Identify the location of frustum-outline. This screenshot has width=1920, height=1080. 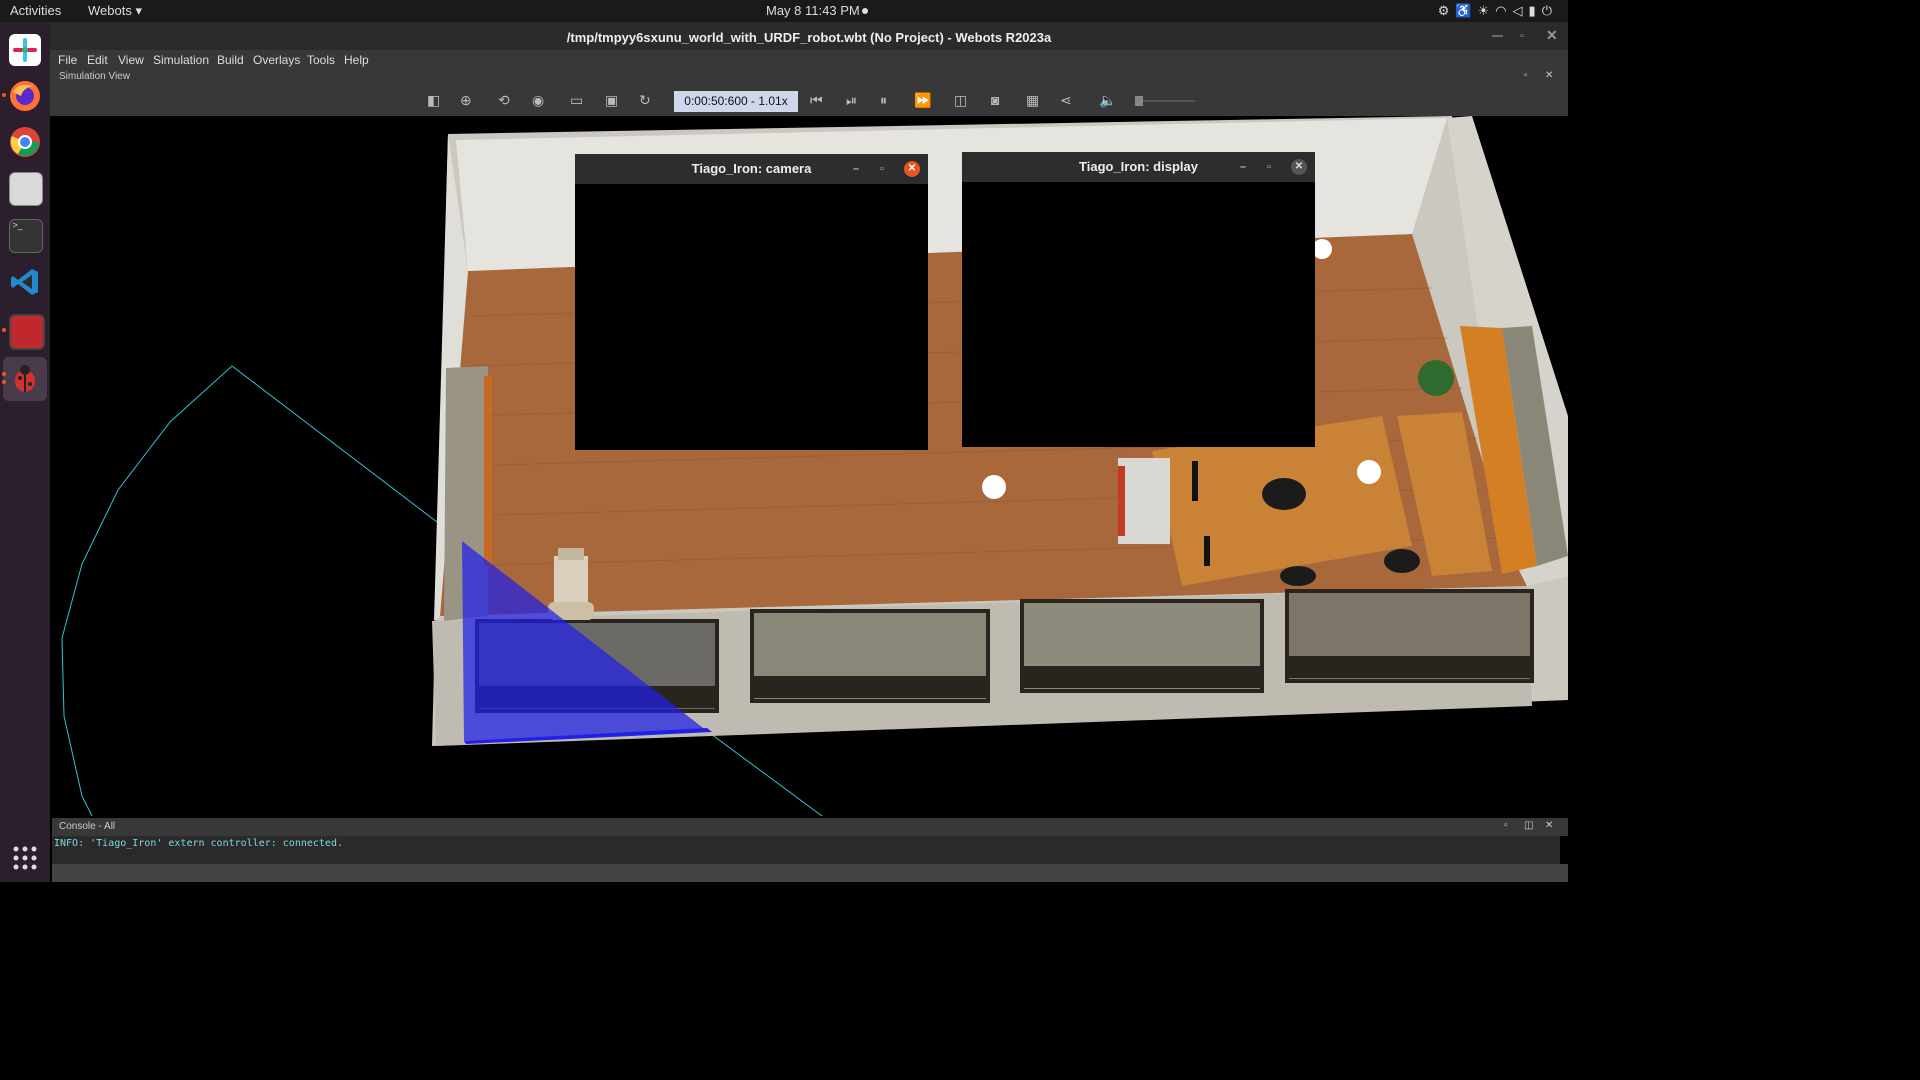
(147, 590).